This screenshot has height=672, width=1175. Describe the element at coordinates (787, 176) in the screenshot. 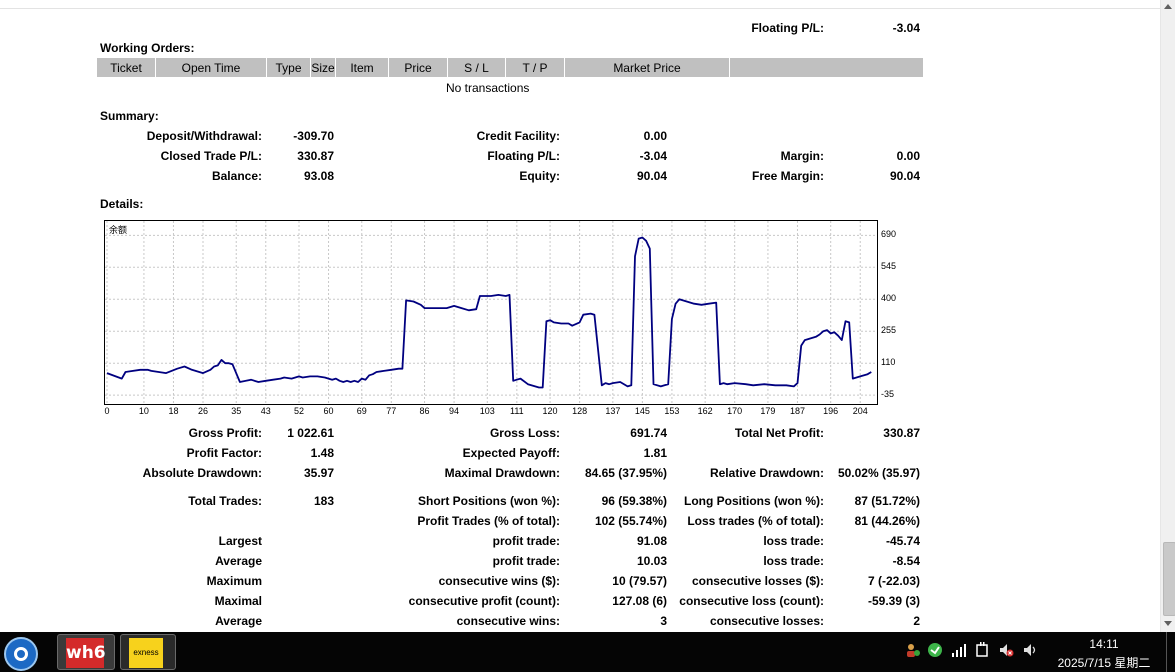

I see `free-margin-label: Free Margin:` at that location.